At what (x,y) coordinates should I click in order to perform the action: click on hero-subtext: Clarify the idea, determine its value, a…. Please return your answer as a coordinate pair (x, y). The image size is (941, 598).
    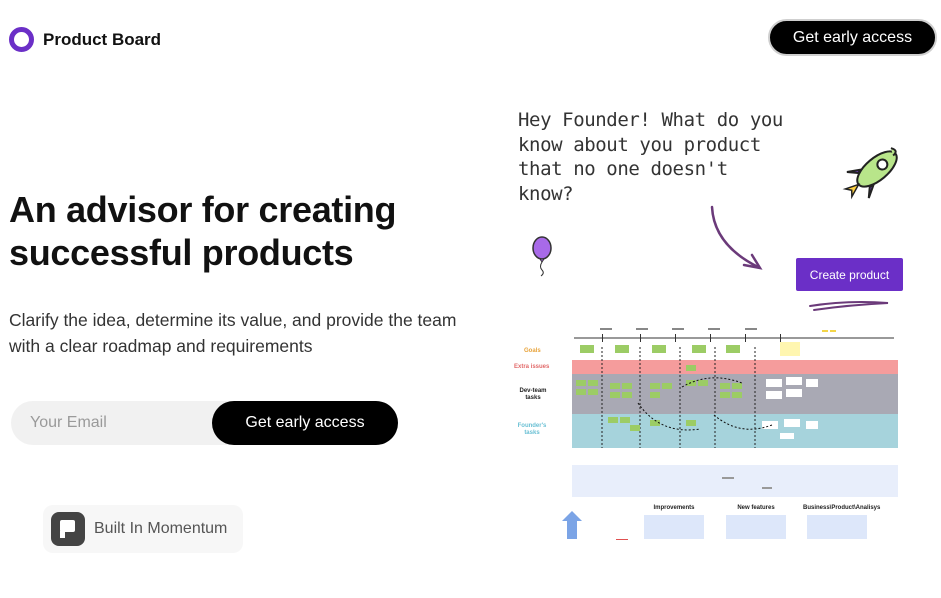
    Looking at the image, I should click on (233, 333).